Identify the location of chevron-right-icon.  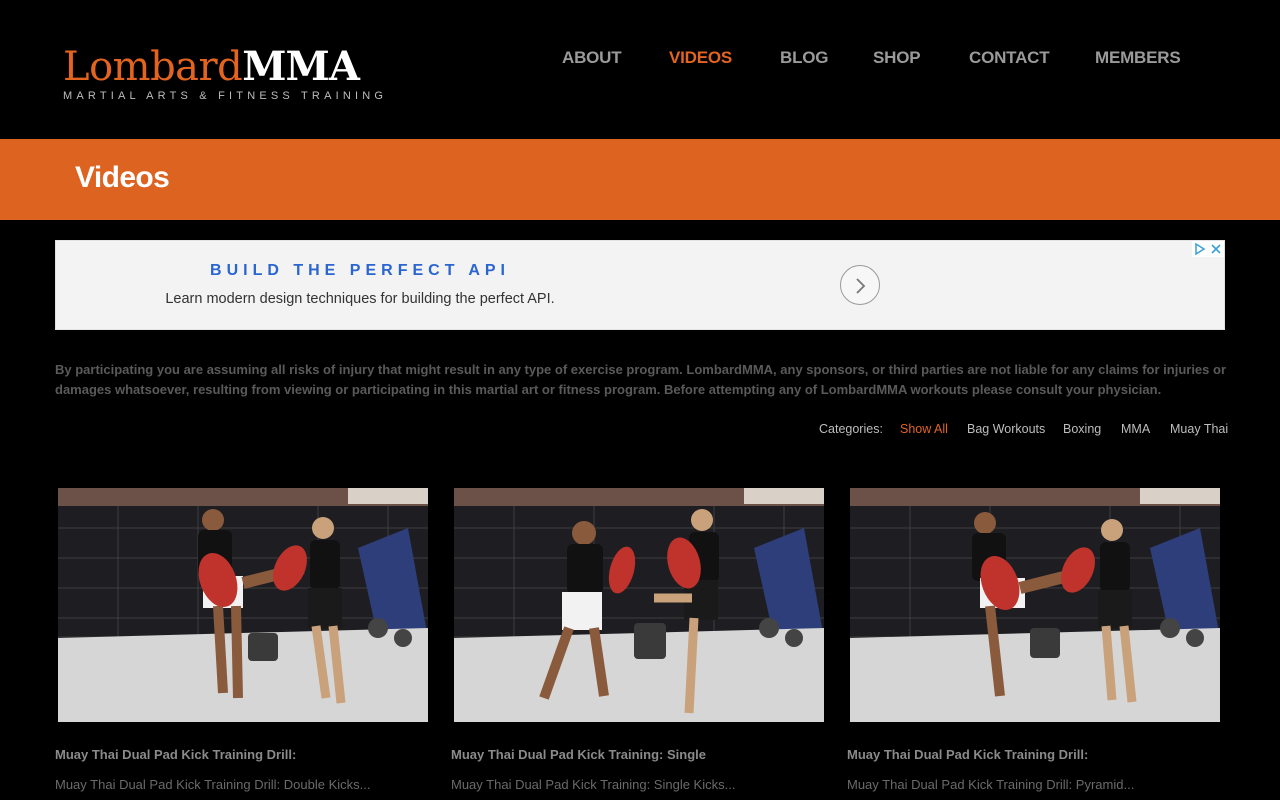
(860, 285).